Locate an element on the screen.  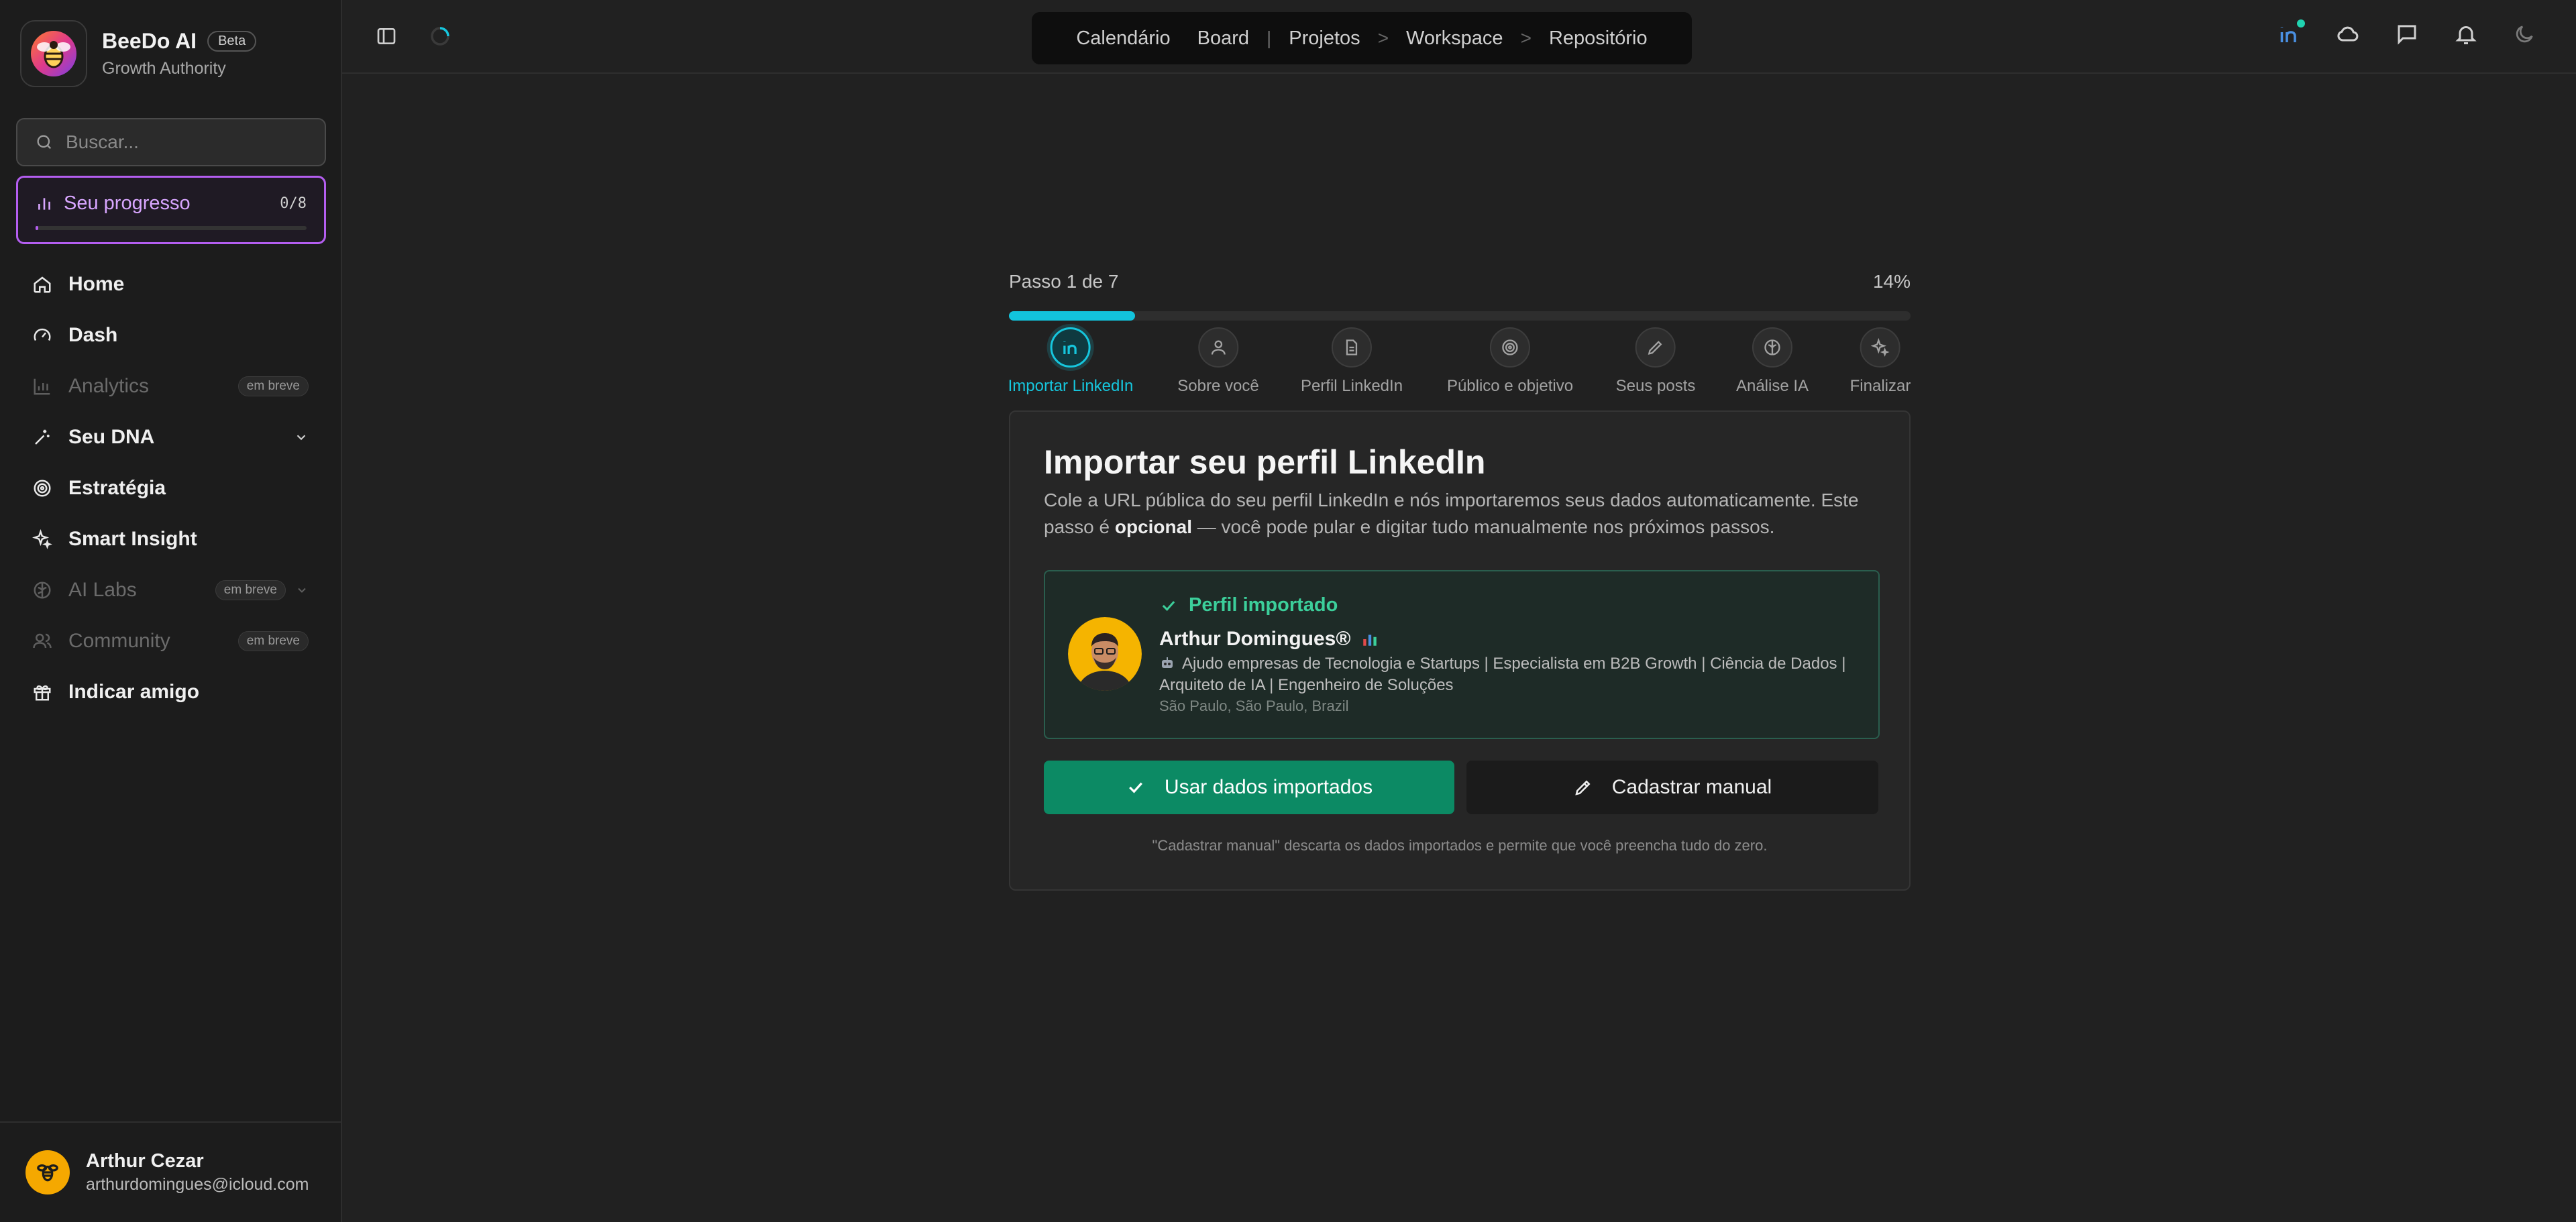
bee-icon is located at coordinates (47, 1173).